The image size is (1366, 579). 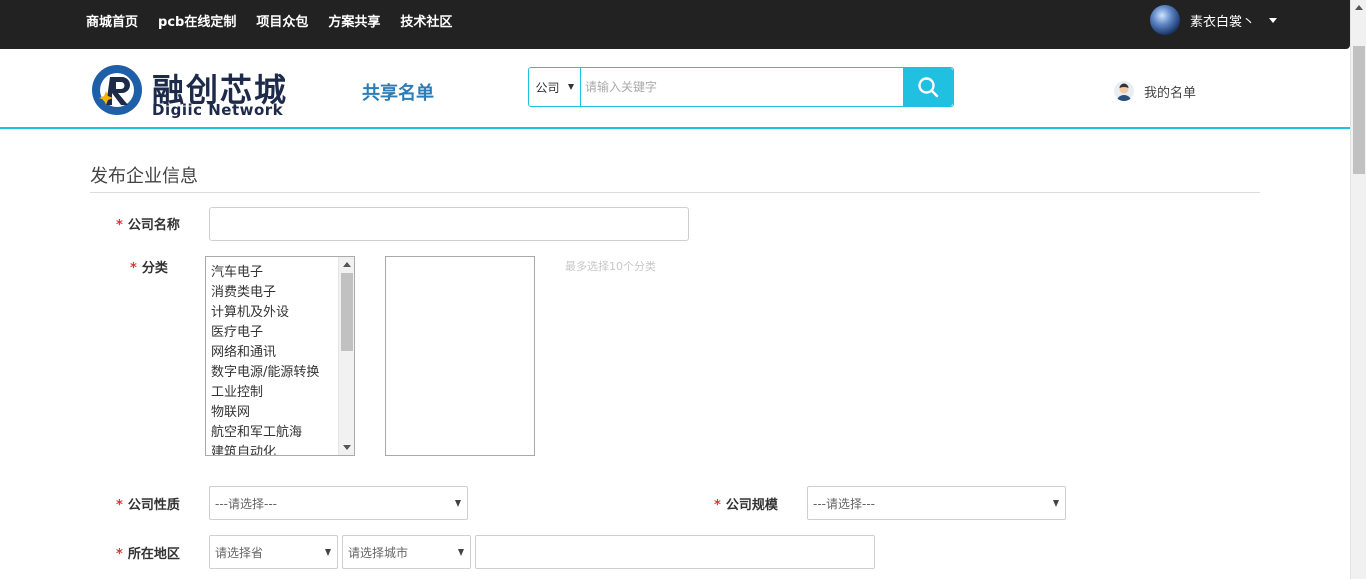 I want to click on company-name-label: * 公司名称, so click(x=148, y=223).